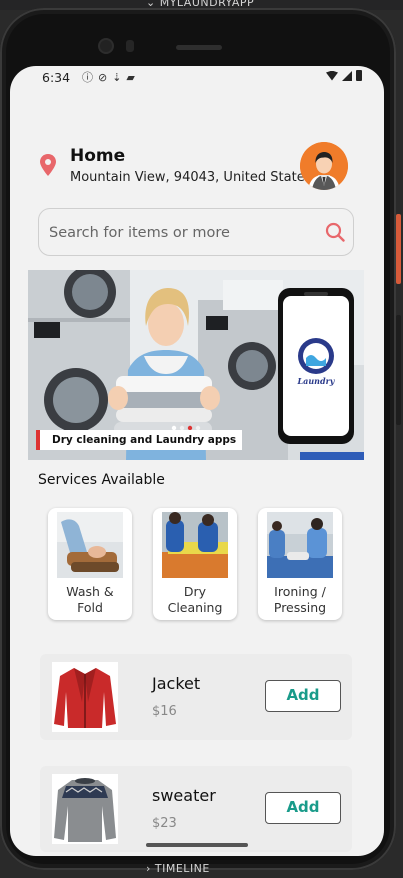  Describe the element at coordinates (106, 46) in the screenshot. I see `camera-icon` at that location.